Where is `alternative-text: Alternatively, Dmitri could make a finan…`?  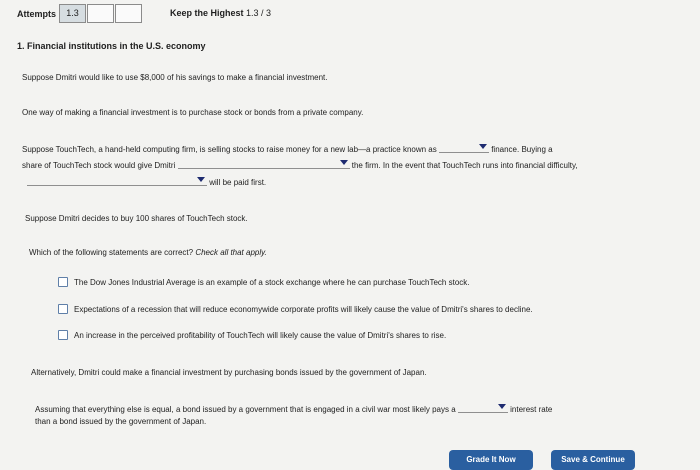 alternative-text: Alternatively, Dmitri could make a finan… is located at coordinates (229, 372).